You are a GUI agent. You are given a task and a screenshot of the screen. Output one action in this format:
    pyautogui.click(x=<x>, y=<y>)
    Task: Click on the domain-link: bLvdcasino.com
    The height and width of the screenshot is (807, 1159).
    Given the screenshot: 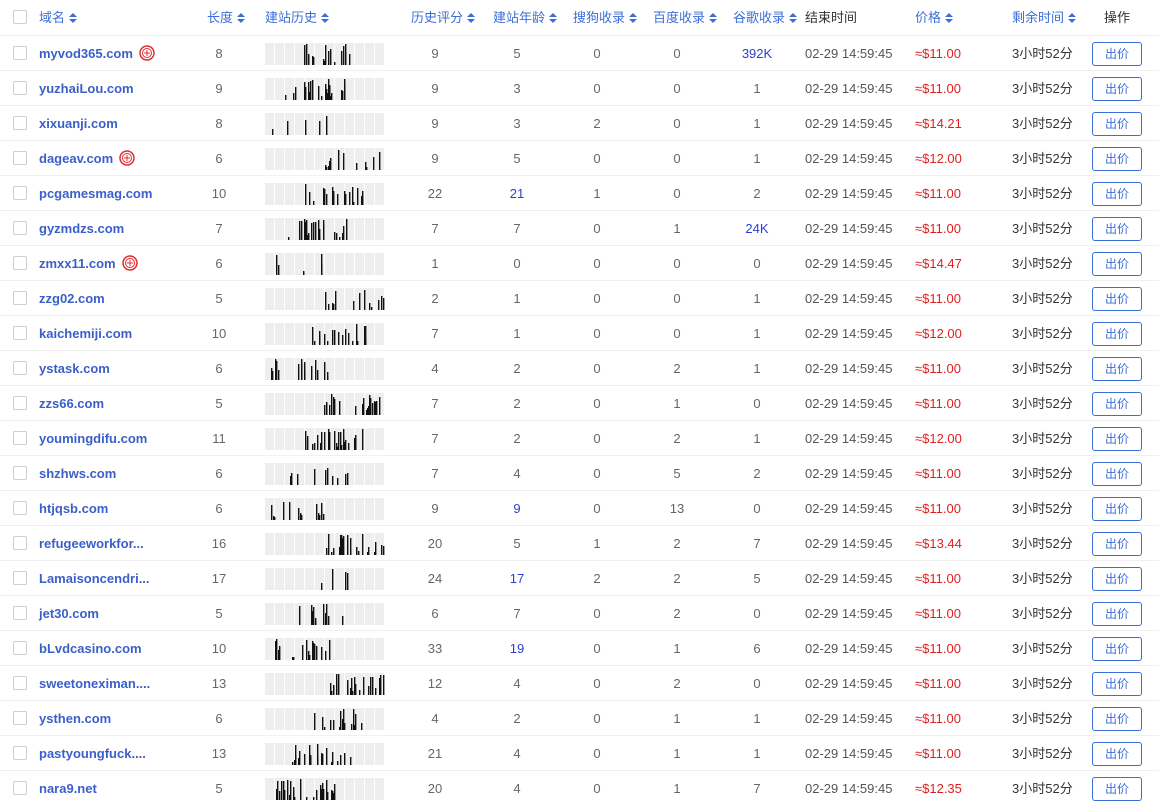 What is the action you would take?
    pyautogui.click(x=90, y=648)
    